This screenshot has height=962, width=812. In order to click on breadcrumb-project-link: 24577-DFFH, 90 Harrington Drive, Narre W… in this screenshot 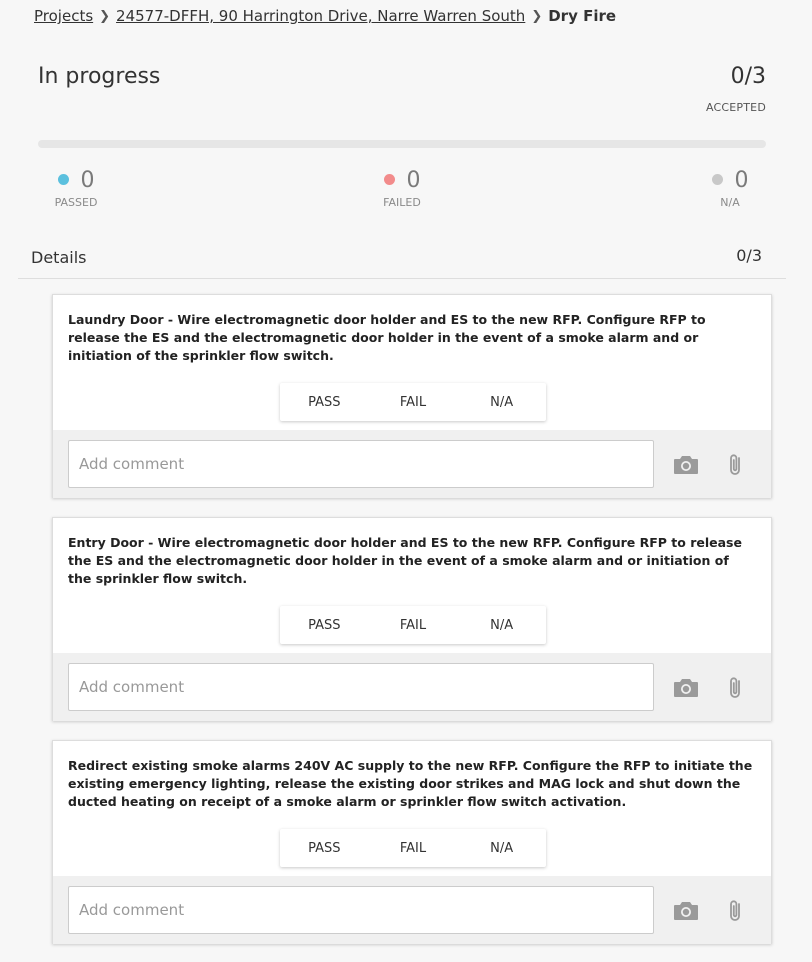, I will do `click(320, 16)`.